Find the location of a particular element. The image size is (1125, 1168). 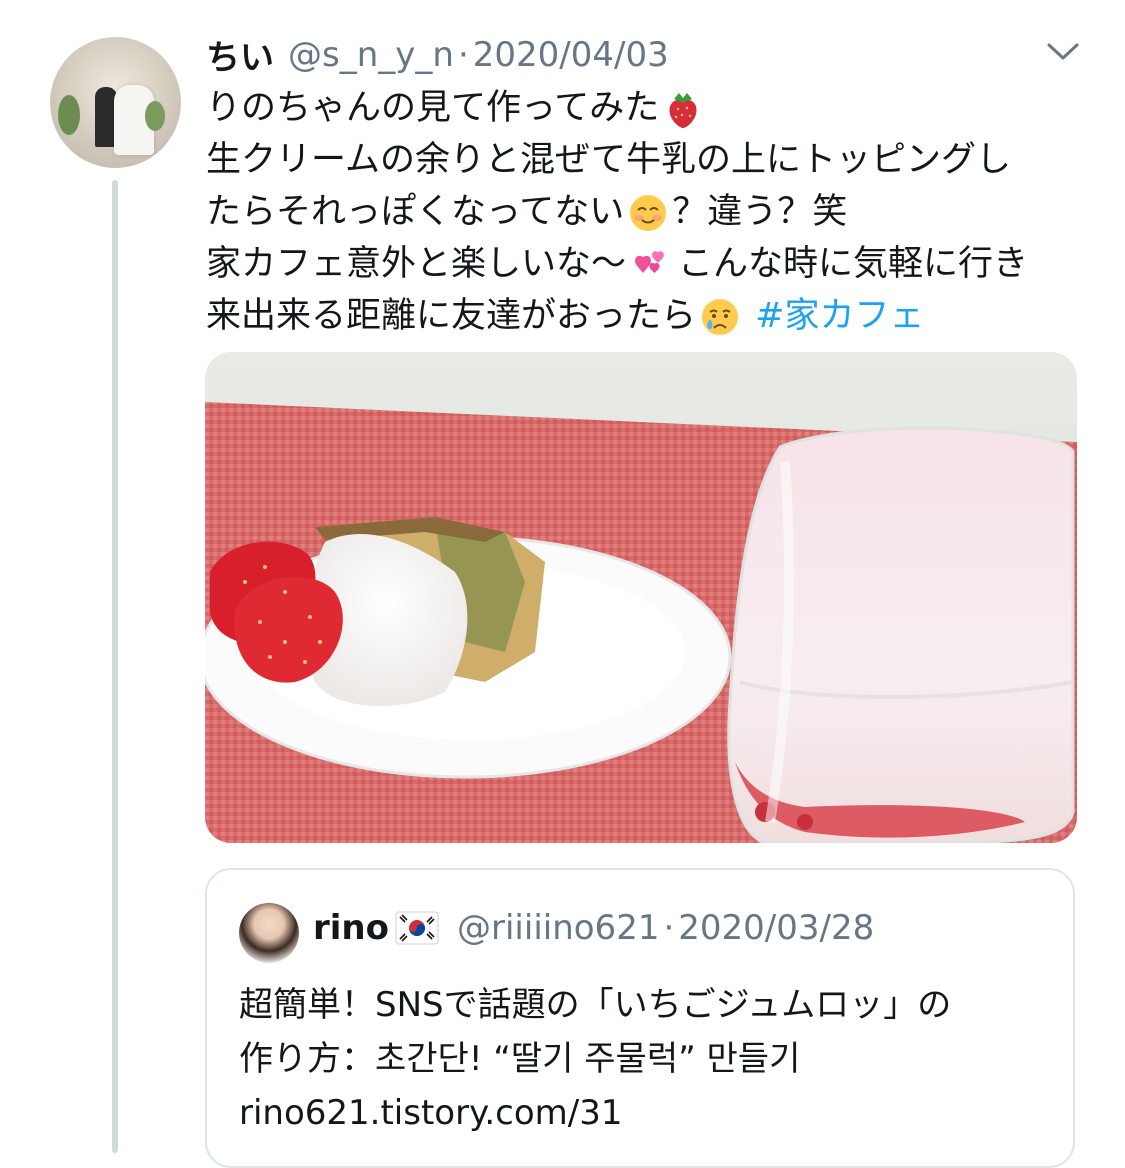

quoted-avatar is located at coordinates (269, 933).